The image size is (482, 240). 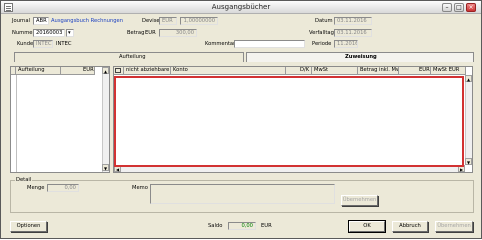 What do you see at coordinates (353, 21) in the screenshot?
I see `datum-field: 03.11.2016` at bounding box center [353, 21].